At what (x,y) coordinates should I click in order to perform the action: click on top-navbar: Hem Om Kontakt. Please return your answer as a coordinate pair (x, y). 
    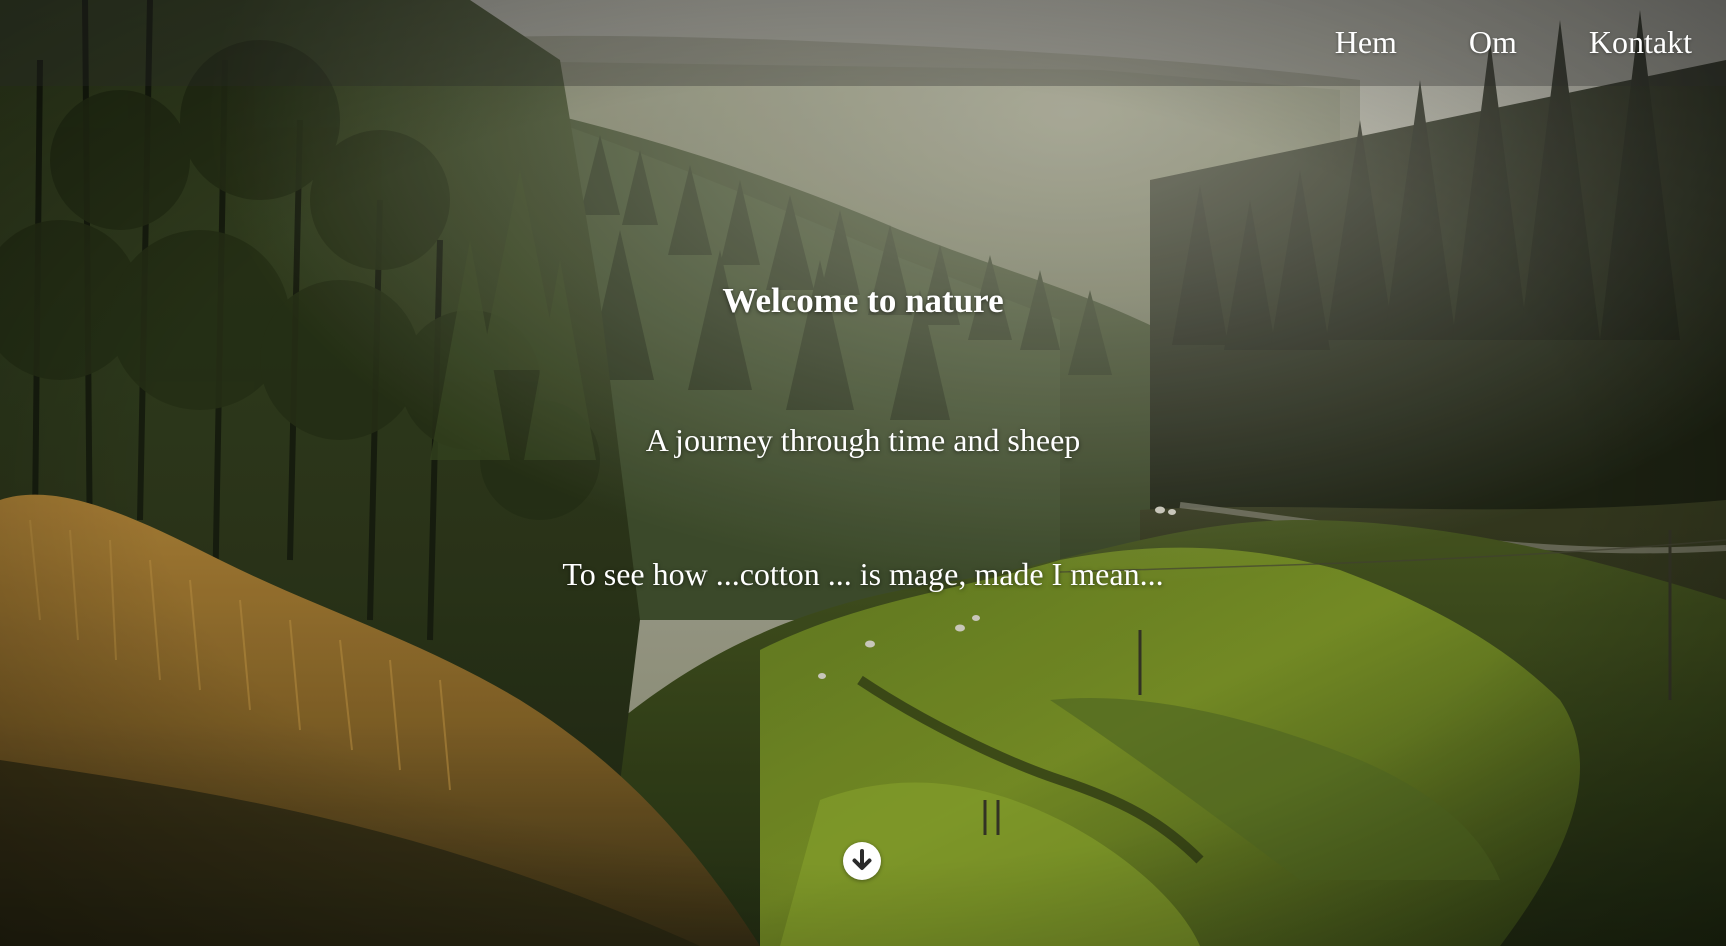
    Looking at the image, I should click on (863, 43).